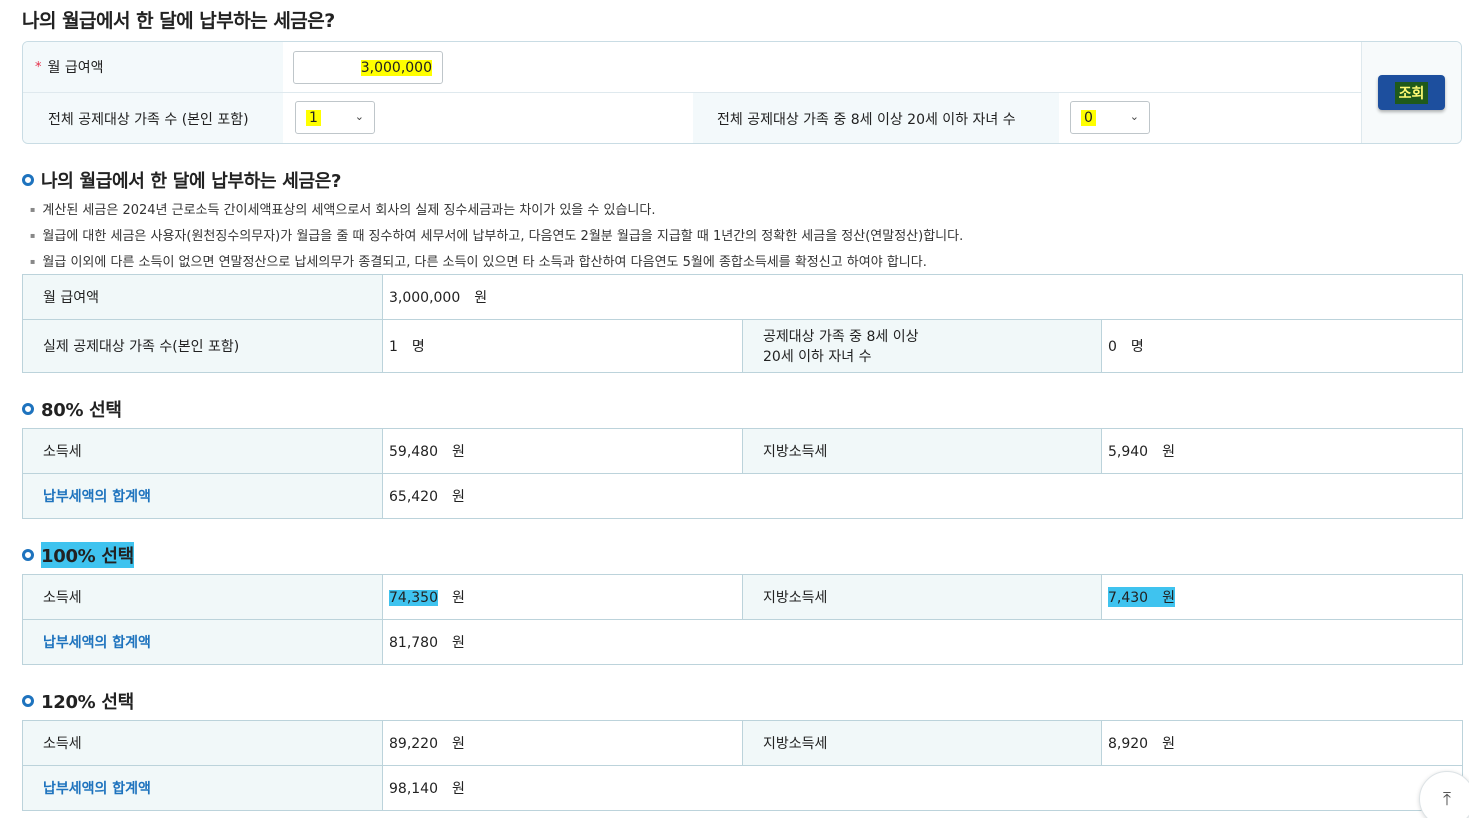  I want to click on option-80-title: 80% 선택, so click(72, 409).